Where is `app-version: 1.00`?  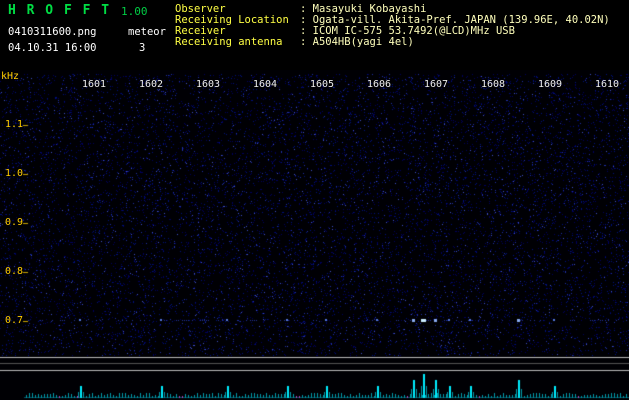 app-version: 1.00 is located at coordinates (134, 11).